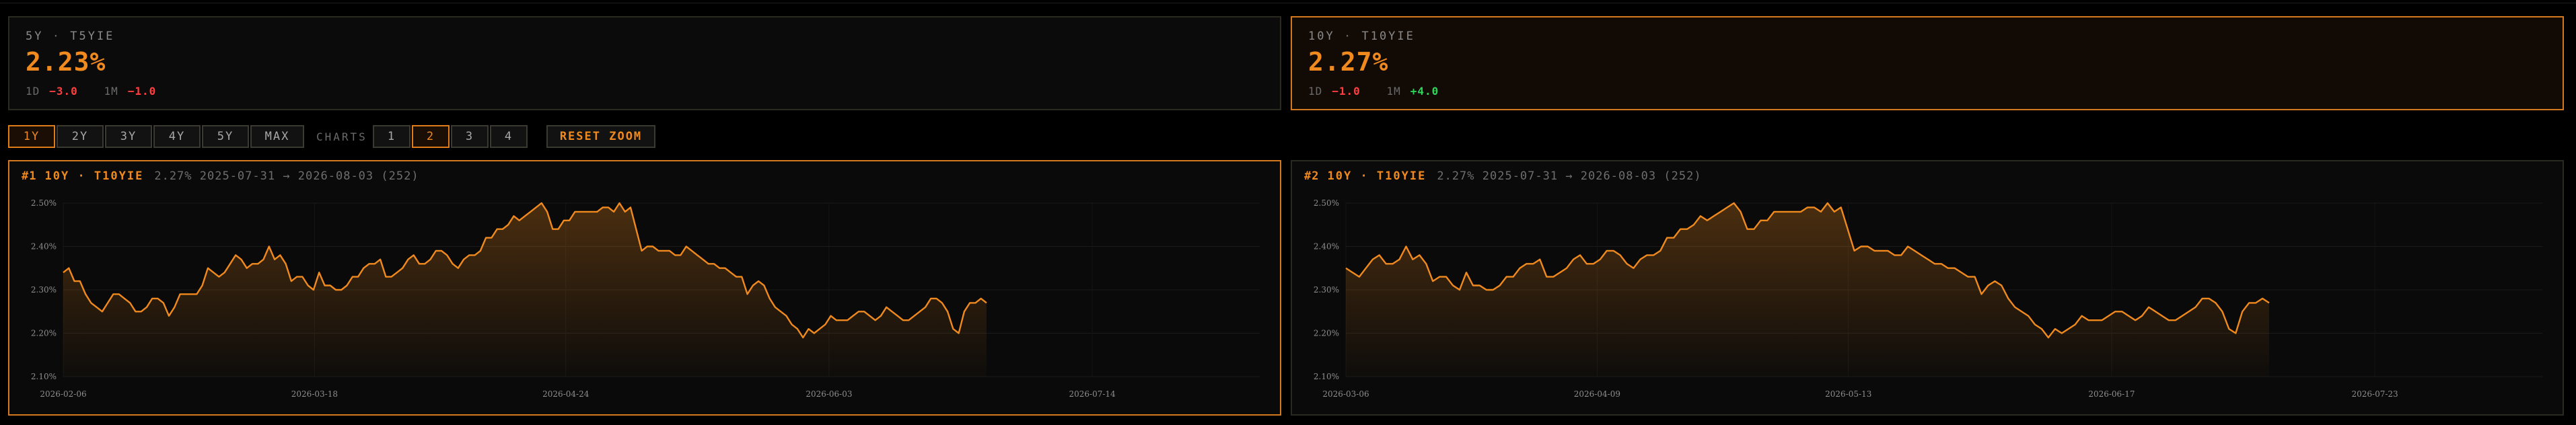 This screenshot has height=425, width=2576. What do you see at coordinates (66, 62) in the screenshot?
I see `ticker-value: 2.23%` at bounding box center [66, 62].